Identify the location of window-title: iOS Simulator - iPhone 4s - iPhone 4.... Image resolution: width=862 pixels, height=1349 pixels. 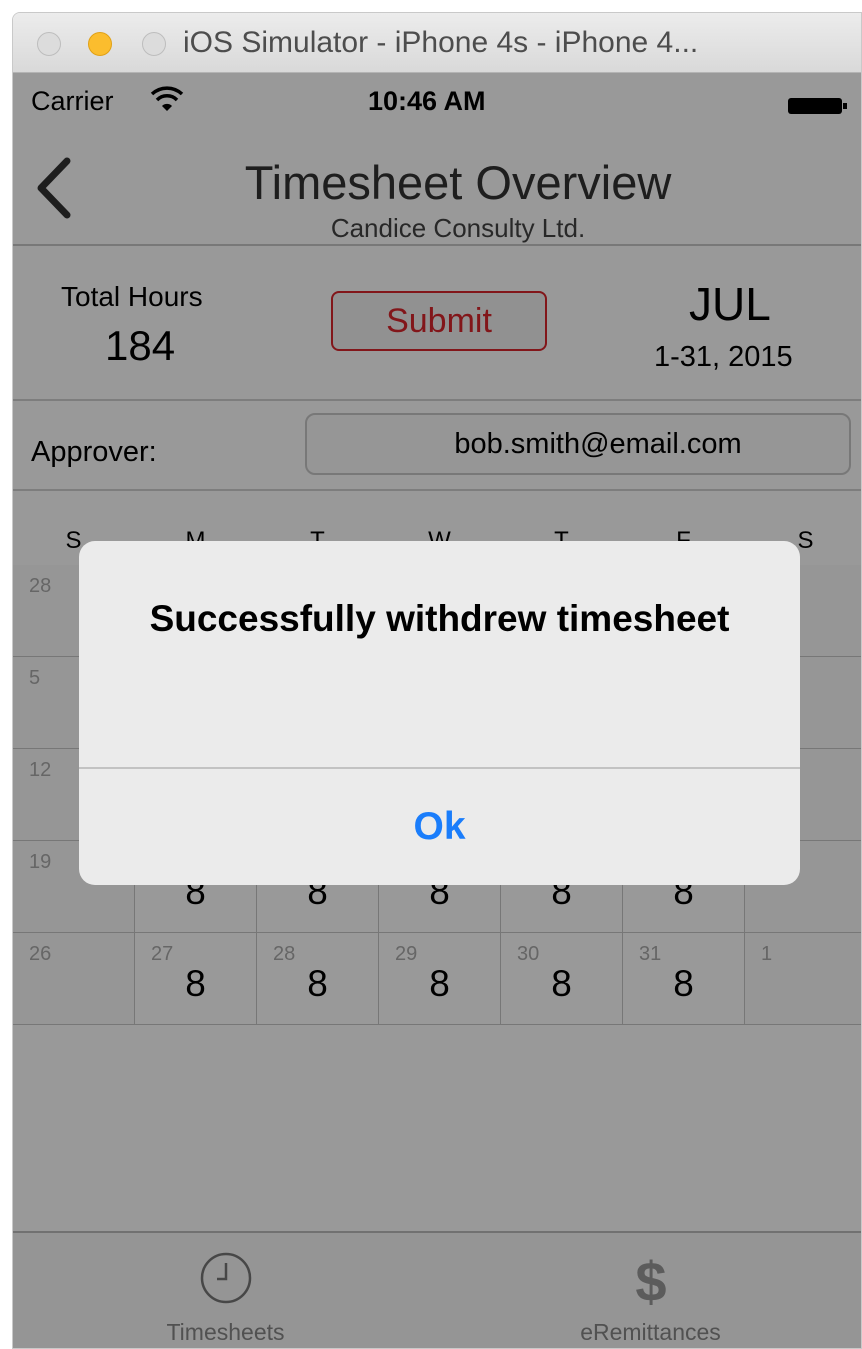
(441, 42).